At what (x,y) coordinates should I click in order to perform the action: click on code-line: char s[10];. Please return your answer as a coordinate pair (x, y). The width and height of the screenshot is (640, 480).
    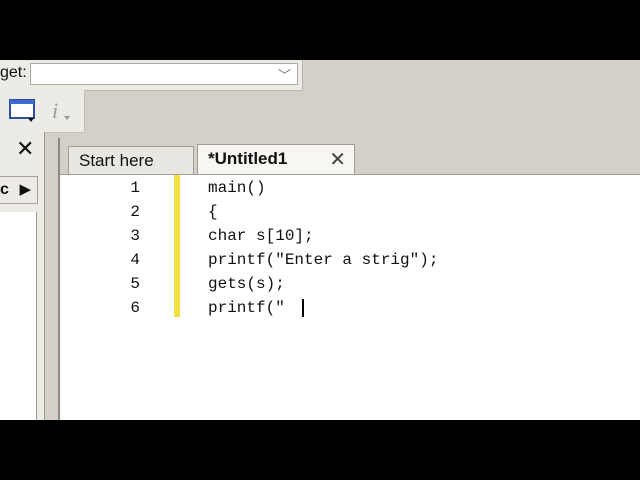
    Looking at the image, I should click on (261, 236).